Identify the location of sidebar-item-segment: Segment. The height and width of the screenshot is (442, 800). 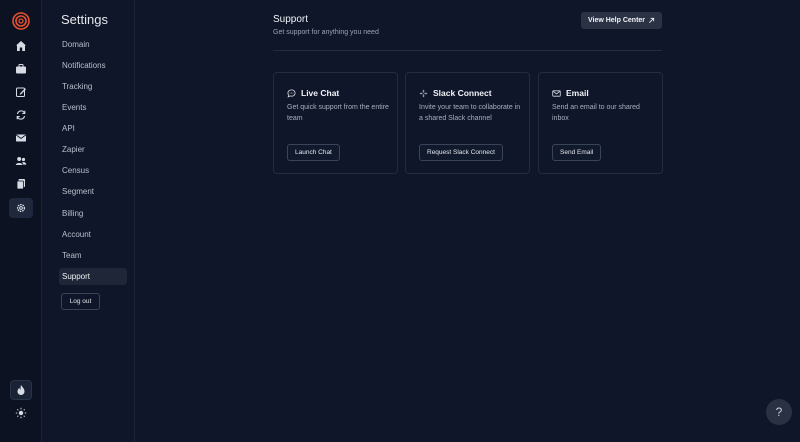
(93, 191).